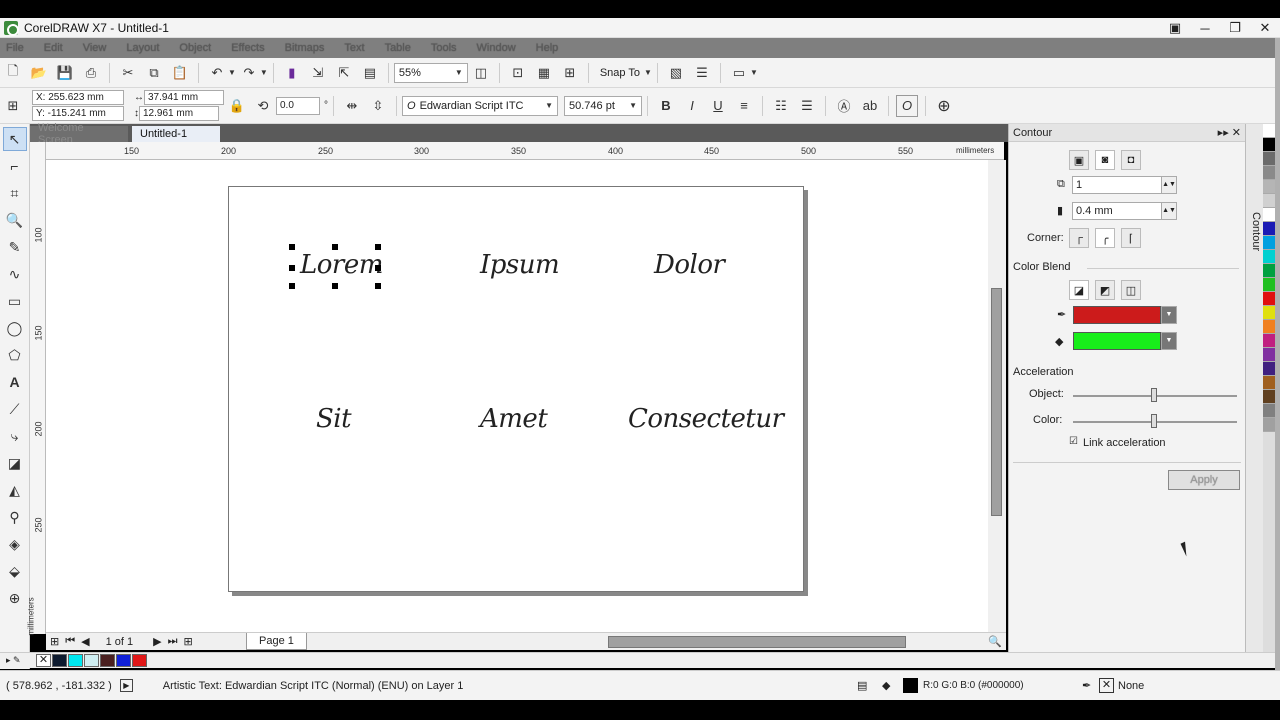 The height and width of the screenshot is (720, 1280). What do you see at coordinates (1205, 28) in the screenshot?
I see `minimize-button: ─` at bounding box center [1205, 28].